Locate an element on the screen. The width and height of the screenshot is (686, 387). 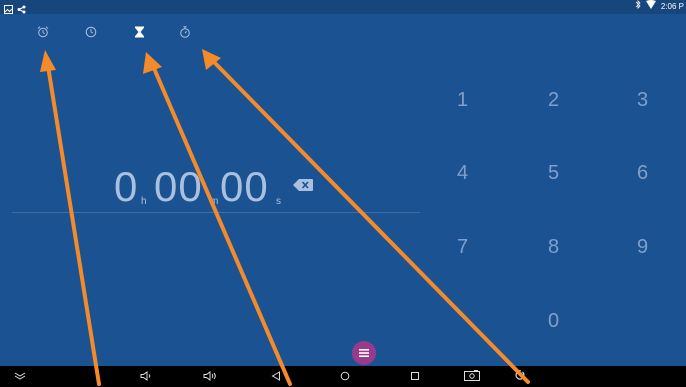
annotation-arrow-alarm is located at coordinates (73, 225).